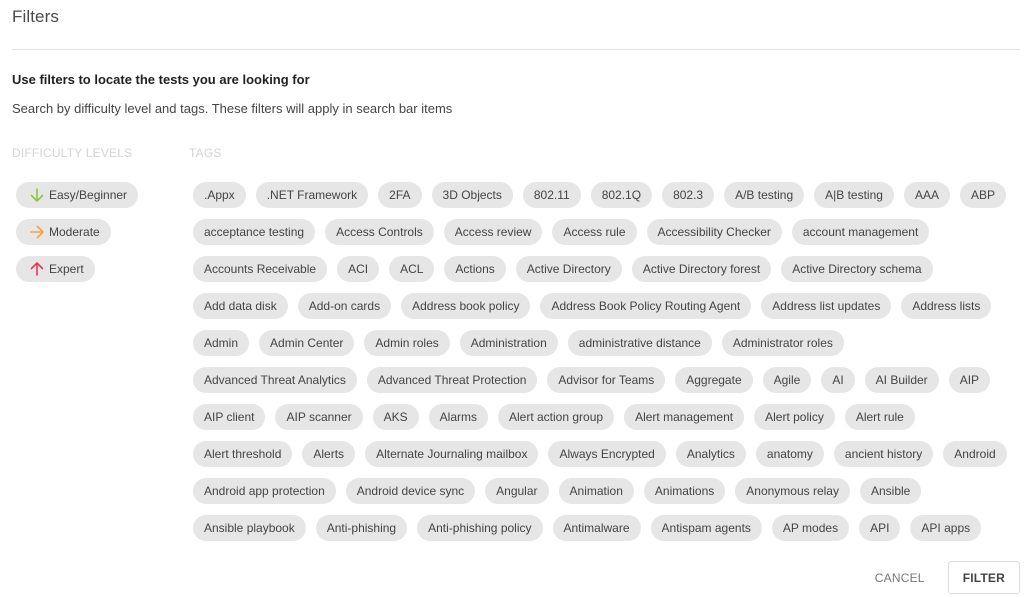 This screenshot has height=597, width=1024. I want to click on difficulty-chip-expert: Expert, so click(55, 269).